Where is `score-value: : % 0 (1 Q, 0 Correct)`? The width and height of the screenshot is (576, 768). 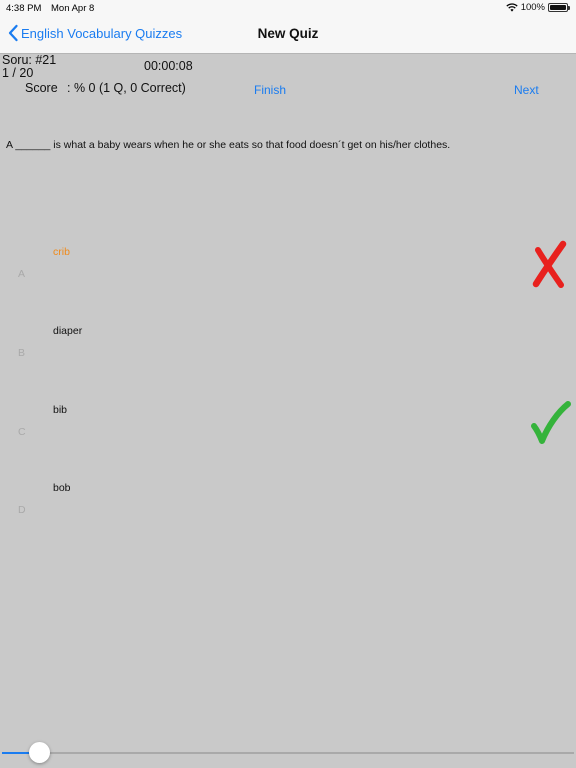
score-value: : % 0 (1 Q, 0 Correct) is located at coordinates (126, 88).